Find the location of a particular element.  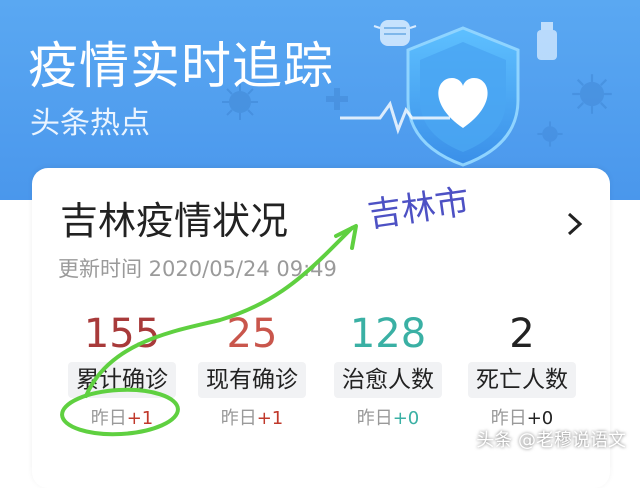

stat-delta: 昨日+0 is located at coordinates (388, 419).